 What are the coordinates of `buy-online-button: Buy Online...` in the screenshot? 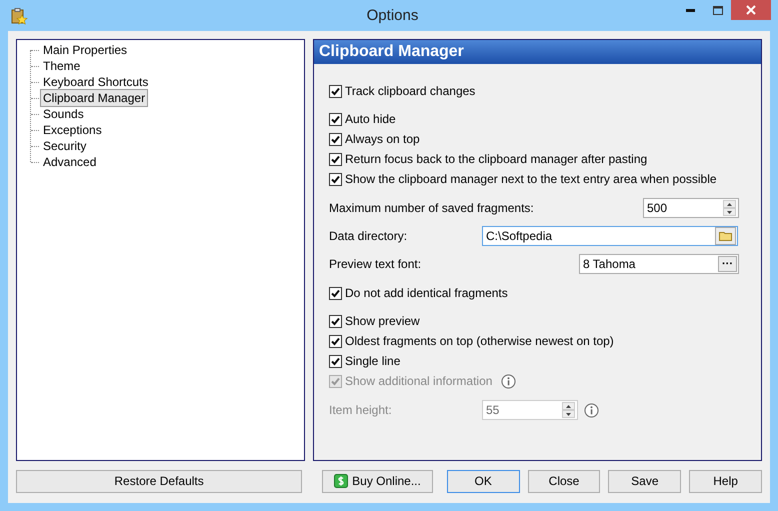 It's located at (377, 481).